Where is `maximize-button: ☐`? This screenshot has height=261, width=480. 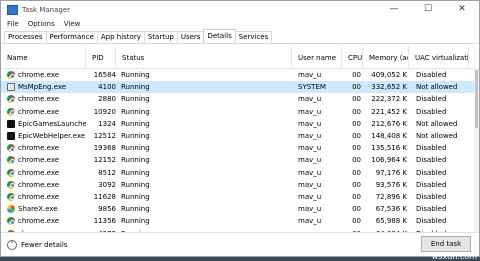
maximize-button: ☐ is located at coordinates (428, 9).